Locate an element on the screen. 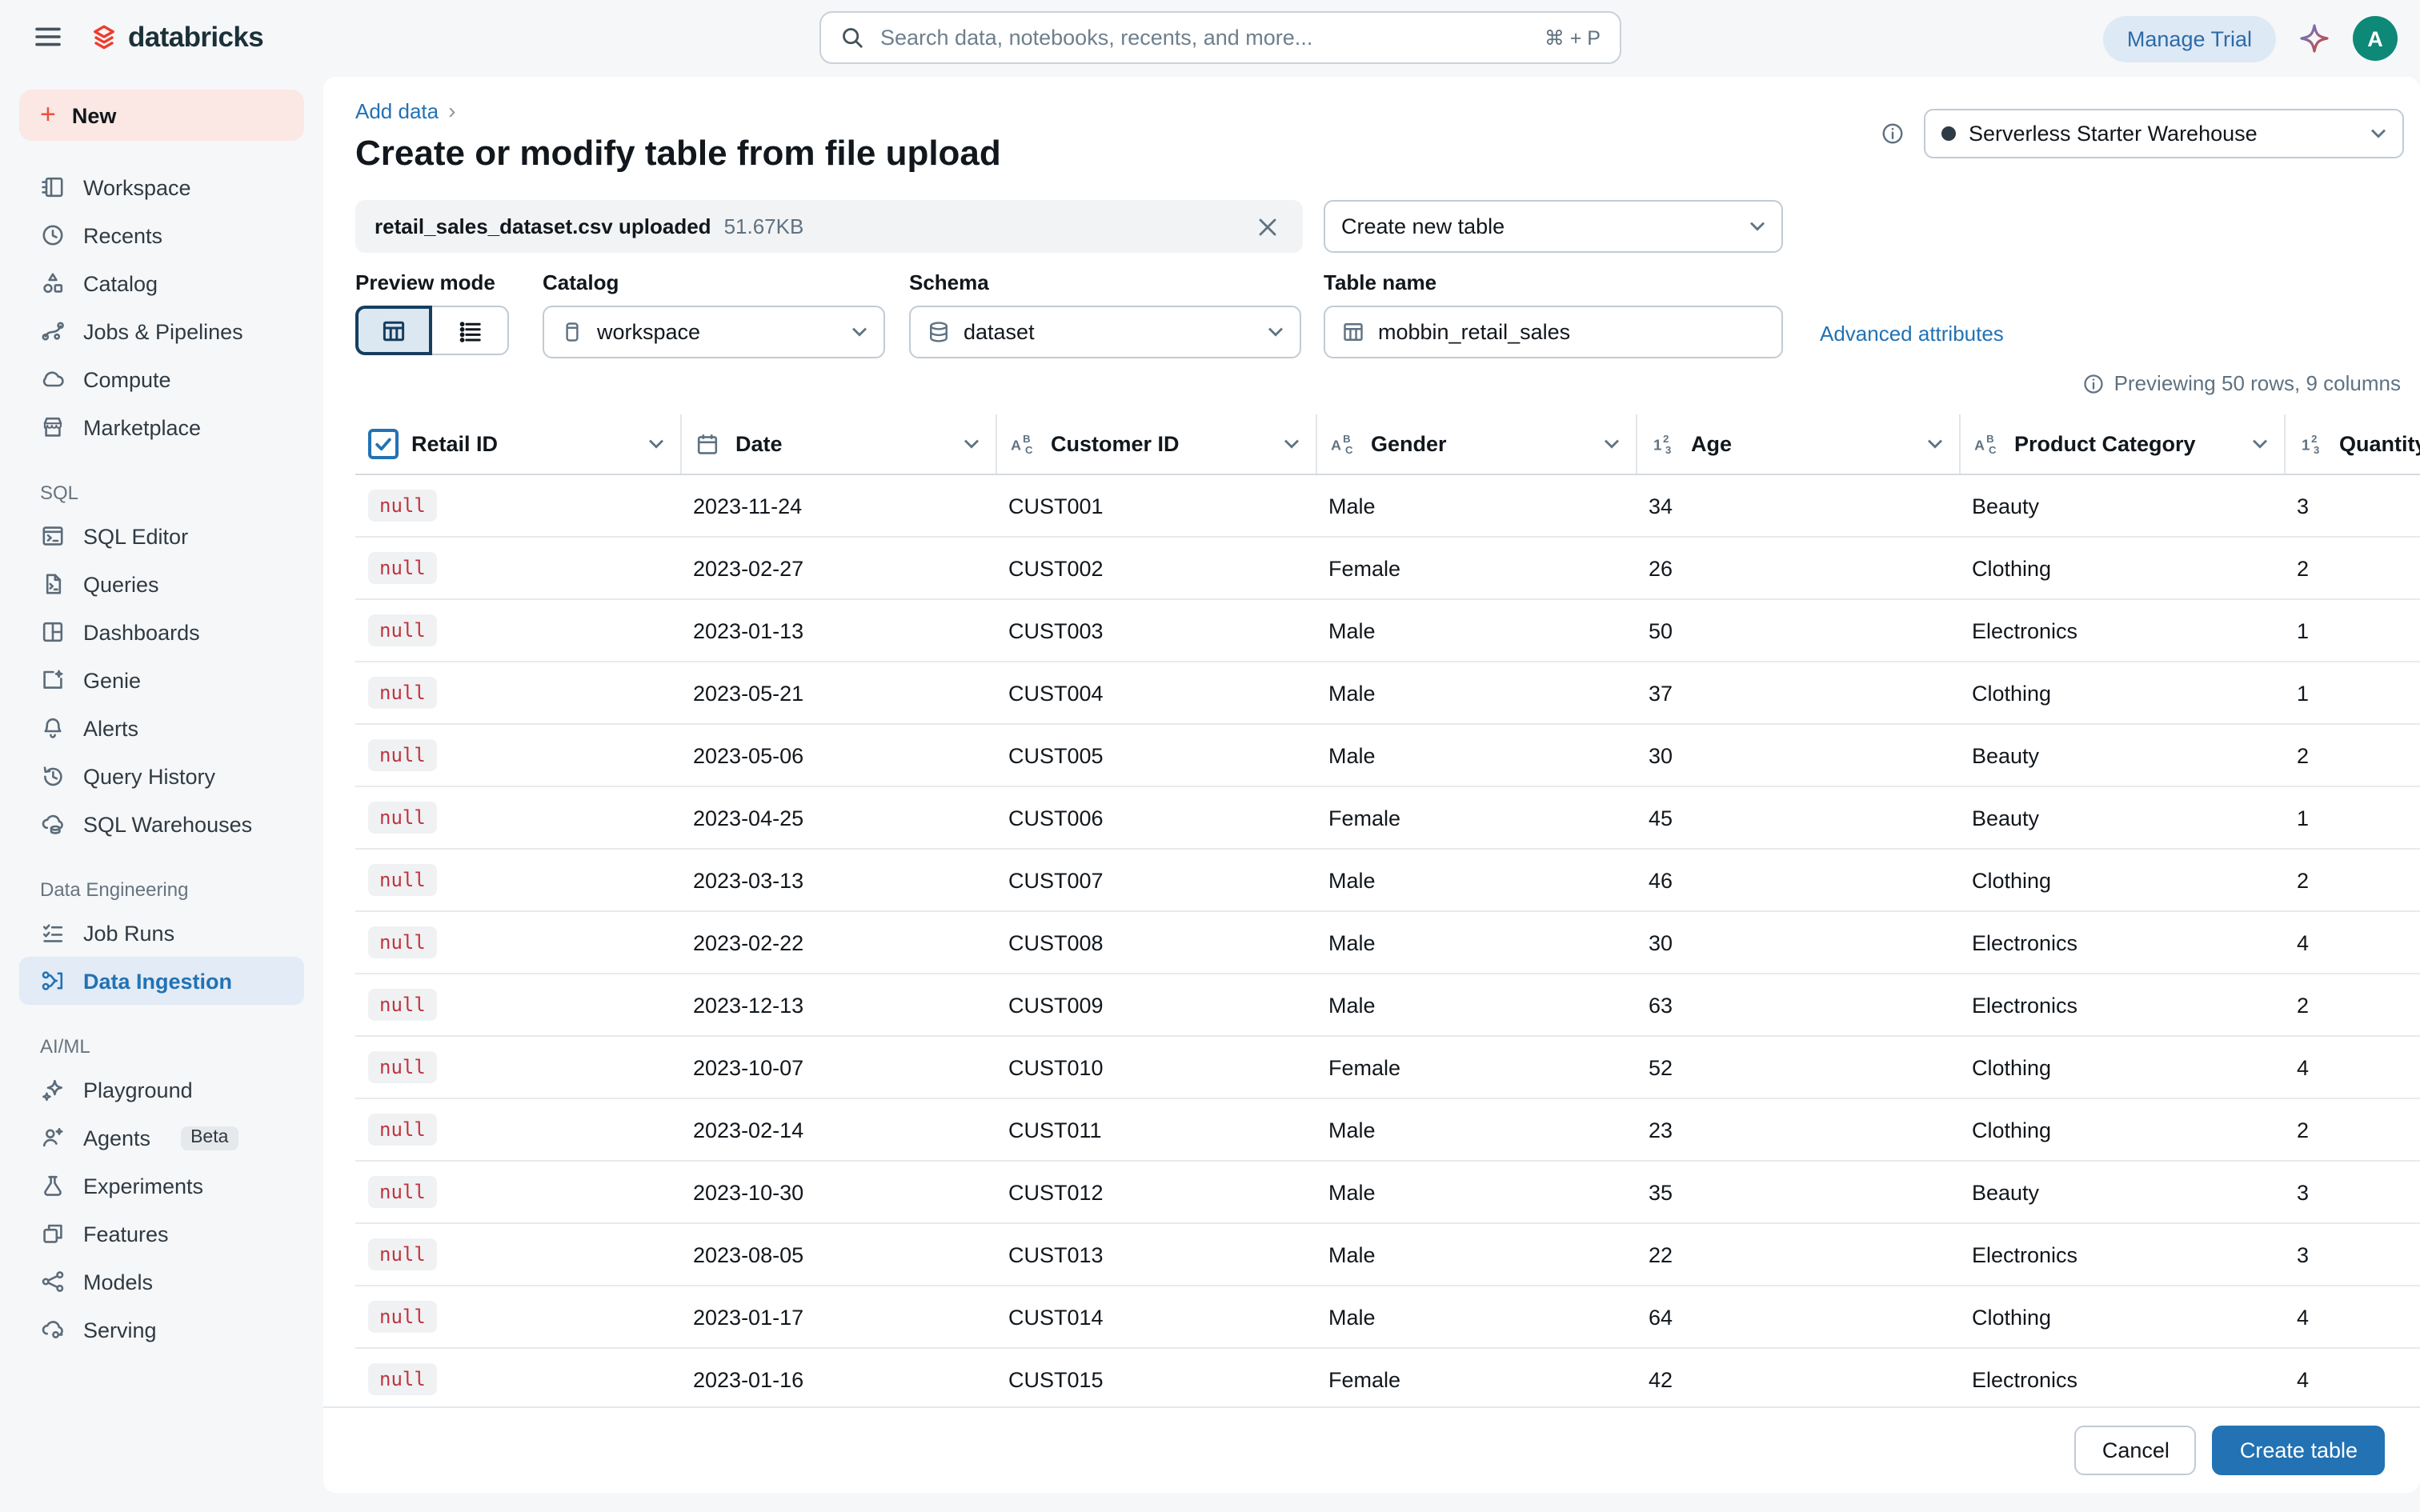 Image resolution: width=2420 pixels, height=1512 pixels. column-header-label: Gender is located at coordinates (1409, 444).